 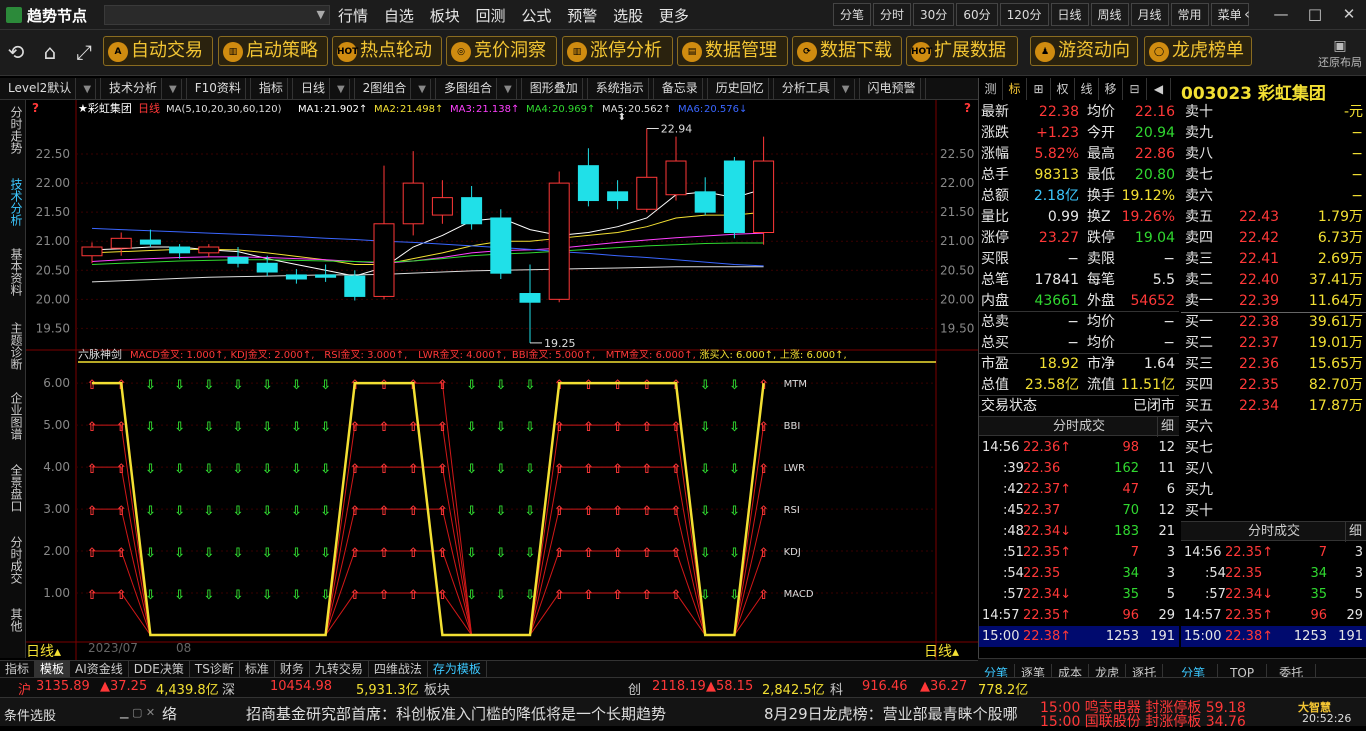 What do you see at coordinates (215, 669) in the screenshot?
I see `indicator-tab-4: TS诊断` at bounding box center [215, 669].